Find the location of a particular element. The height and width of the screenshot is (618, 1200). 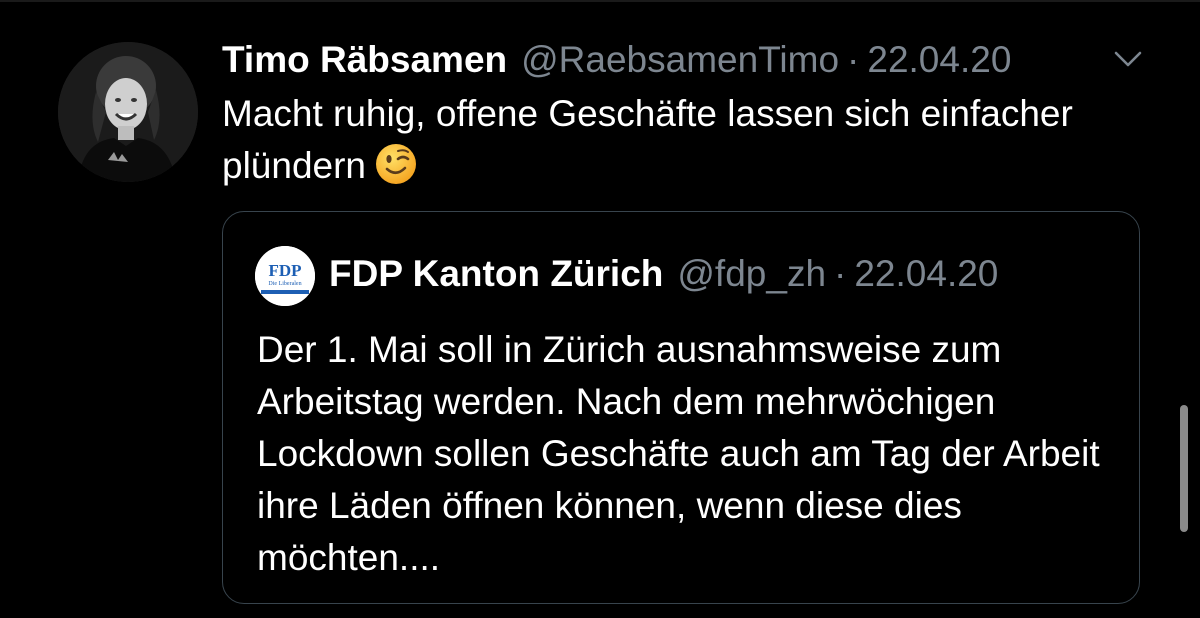

winking-face-icon is located at coordinates (396, 164).